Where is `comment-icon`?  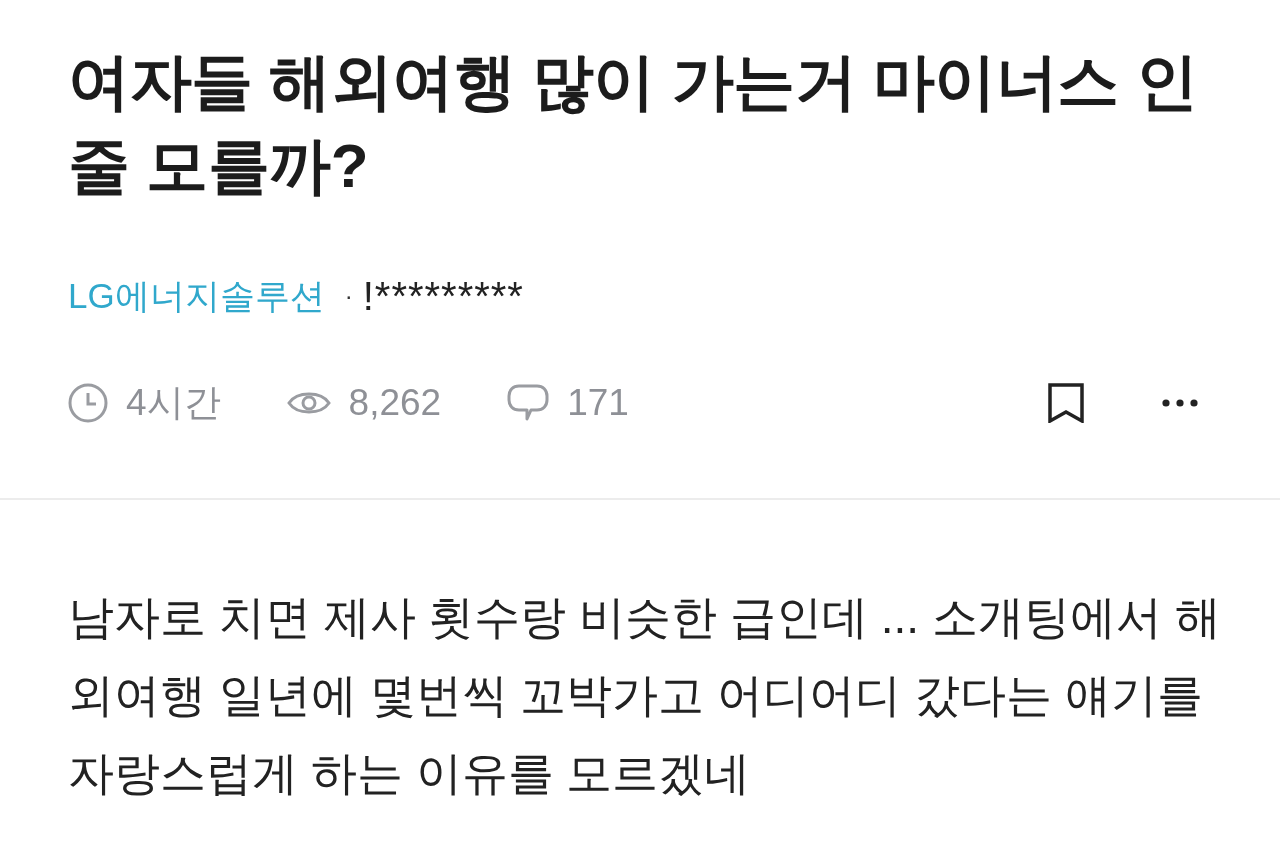
comment-icon is located at coordinates (528, 403).